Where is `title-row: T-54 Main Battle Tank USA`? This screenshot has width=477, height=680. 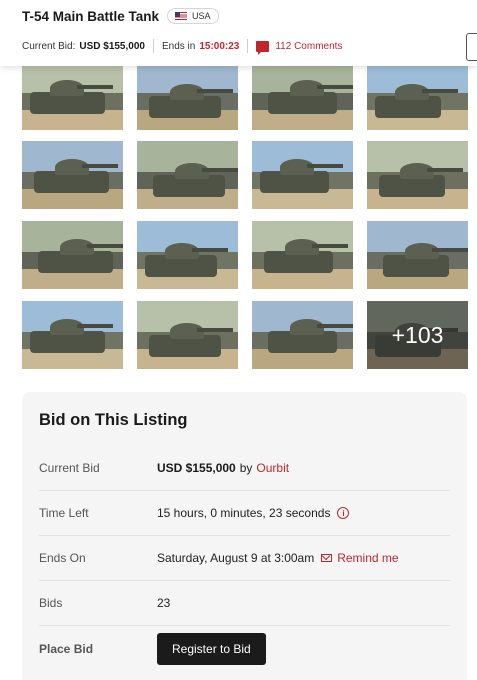 title-row: T-54 Main Battle Tank USA is located at coordinates (120, 16).